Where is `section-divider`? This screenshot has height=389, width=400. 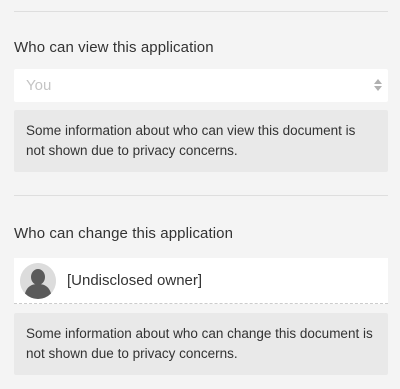 section-divider is located at coordinates (201, 195).